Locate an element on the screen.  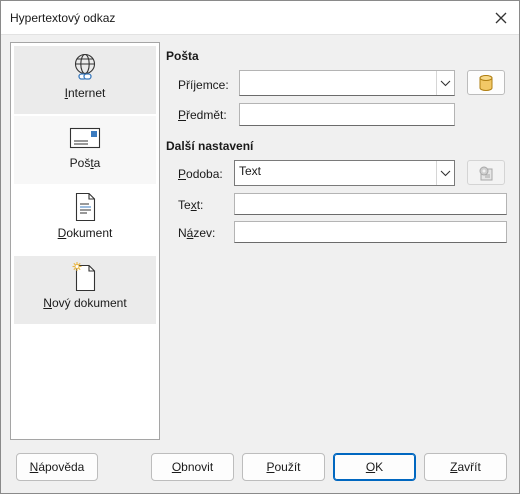
name-label: Název: is located at coordinates (197, 233).